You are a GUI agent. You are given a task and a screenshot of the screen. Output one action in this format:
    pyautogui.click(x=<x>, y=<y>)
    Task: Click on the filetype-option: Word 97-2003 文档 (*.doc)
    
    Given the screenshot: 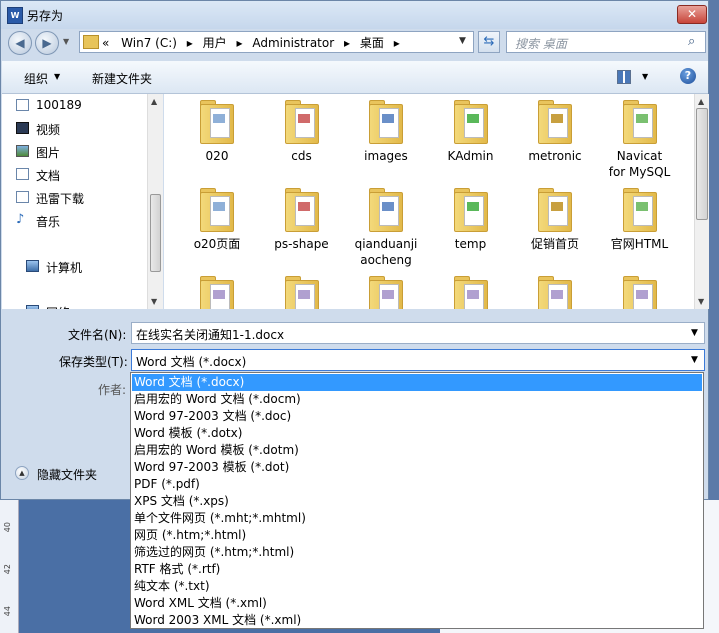 What is the action you would take?
    pyautogui.click(x=417, y=416)
    